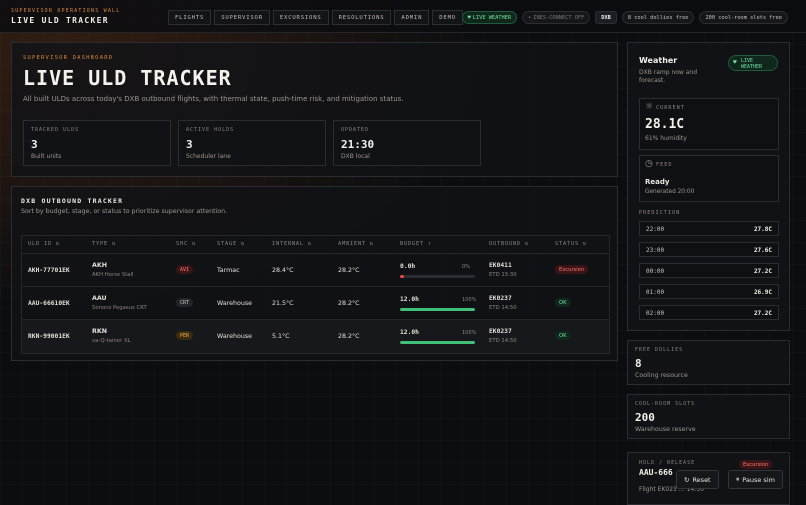 This screenshot has height=505, width=806. Describe the element at coordinates (666, 138) in the screenshot. I see `current-humidity: 61% humidity` at that location.